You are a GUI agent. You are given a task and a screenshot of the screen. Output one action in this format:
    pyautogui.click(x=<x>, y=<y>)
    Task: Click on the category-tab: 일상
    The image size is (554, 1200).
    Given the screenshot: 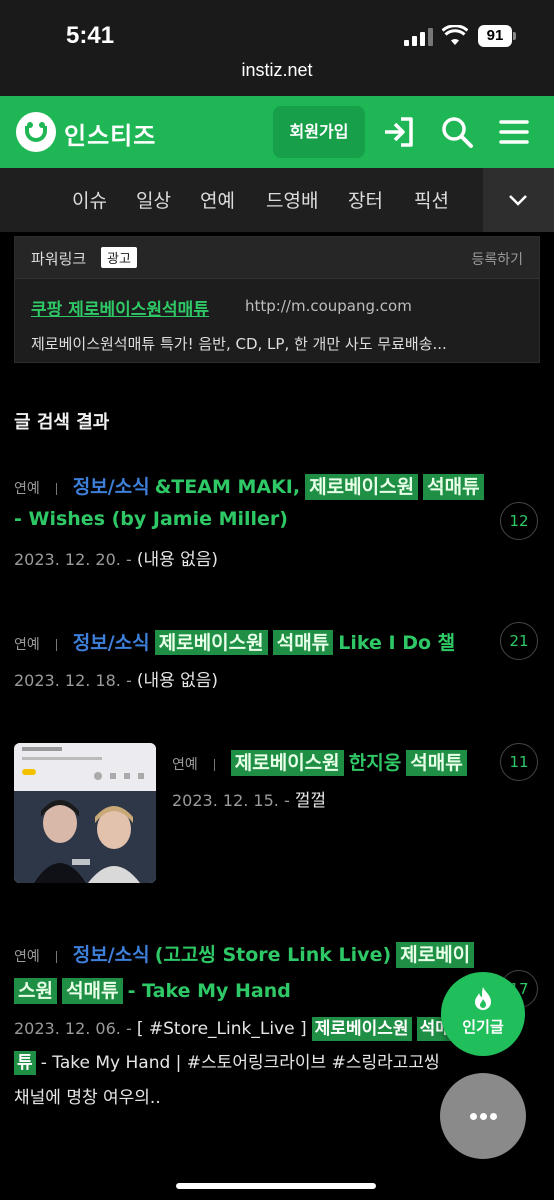 What is the action you would take?
    pyautogui.click(x=153, y=199)
    